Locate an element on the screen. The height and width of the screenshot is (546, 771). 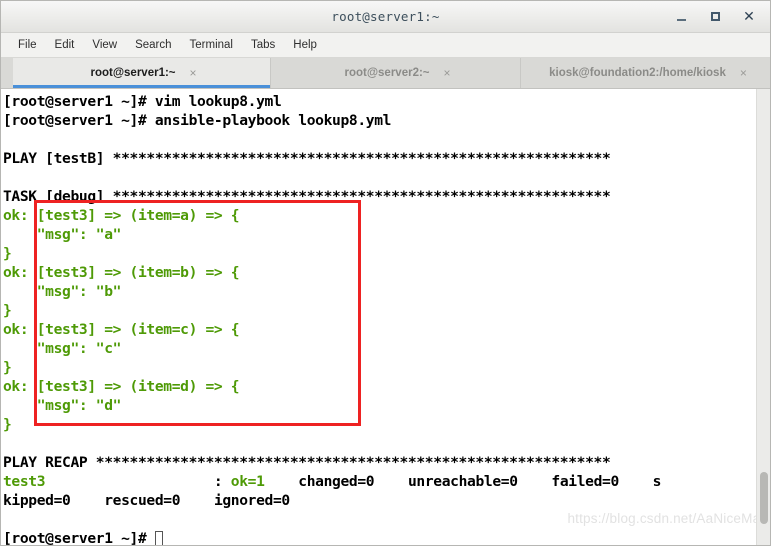
terminal-line-msg-b: "msg": "b" is located at coordinates (62, 291).